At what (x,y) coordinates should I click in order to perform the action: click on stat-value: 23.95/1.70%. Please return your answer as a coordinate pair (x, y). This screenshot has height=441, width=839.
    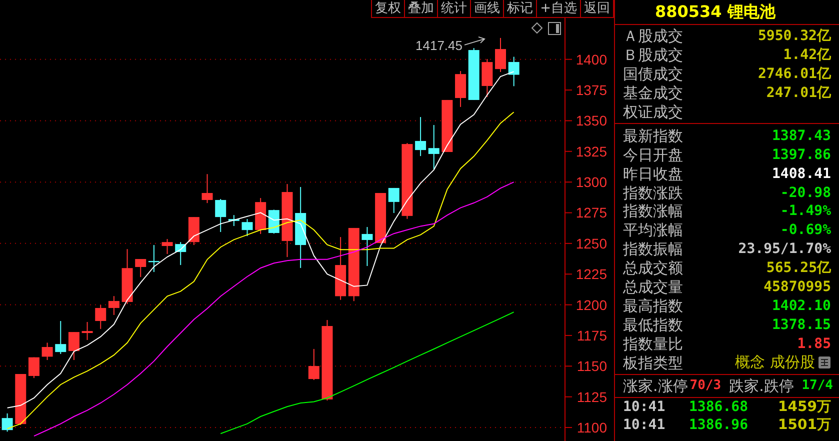
    Looking at the image, I should click on (784, 249).